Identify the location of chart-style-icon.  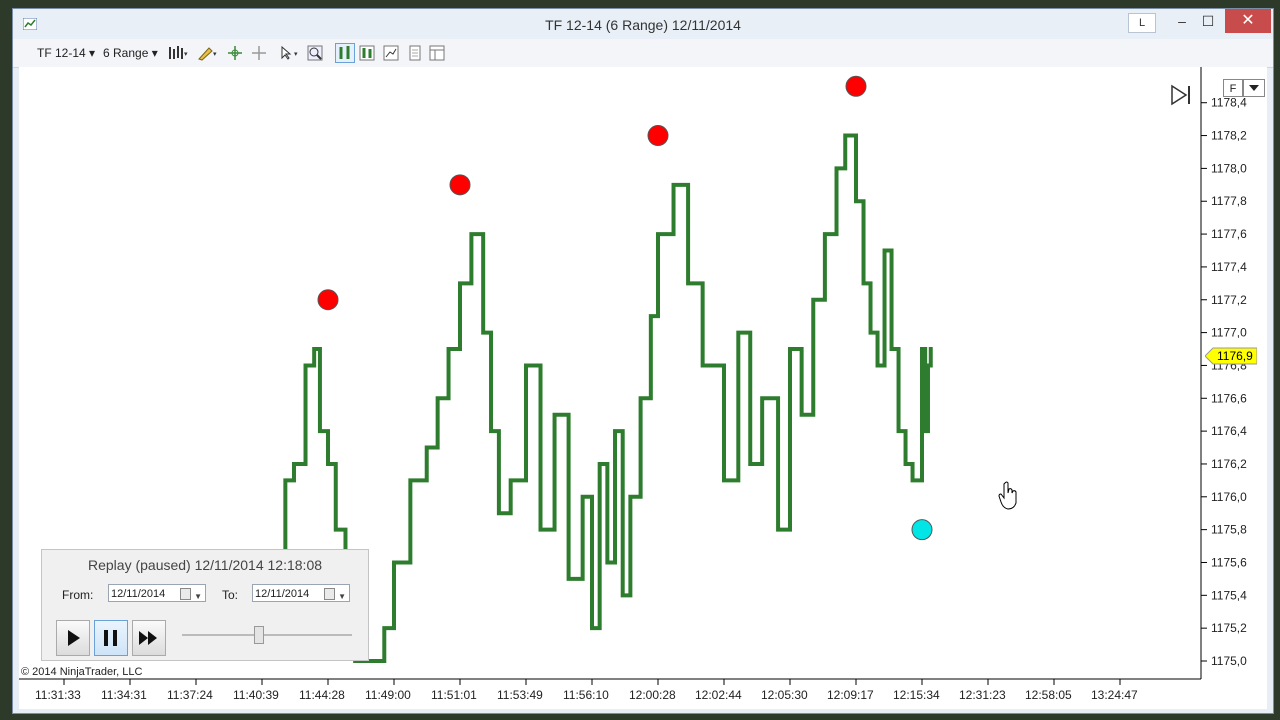
(345, 53).